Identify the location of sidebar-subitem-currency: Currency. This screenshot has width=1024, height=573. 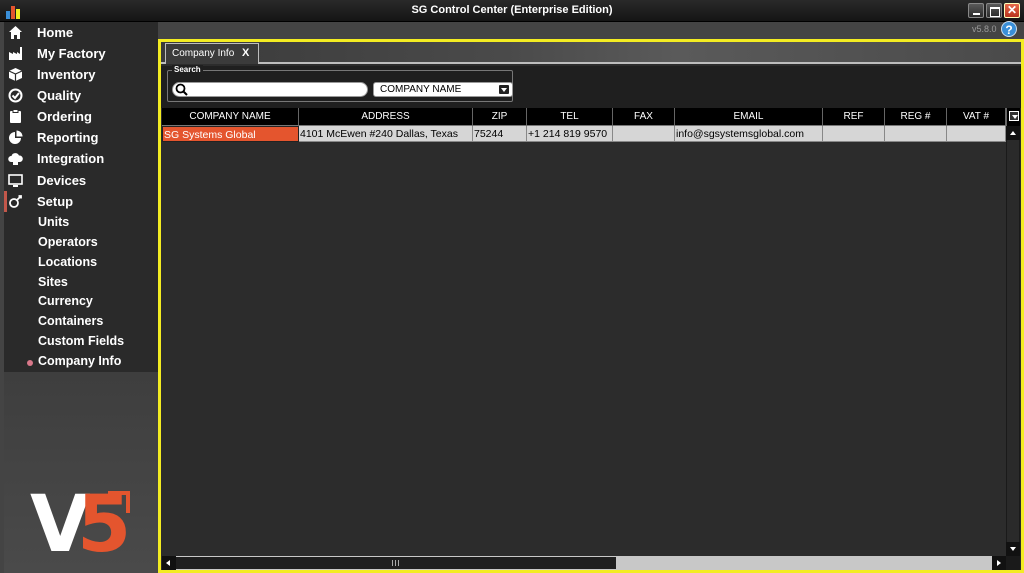
(81, 302).